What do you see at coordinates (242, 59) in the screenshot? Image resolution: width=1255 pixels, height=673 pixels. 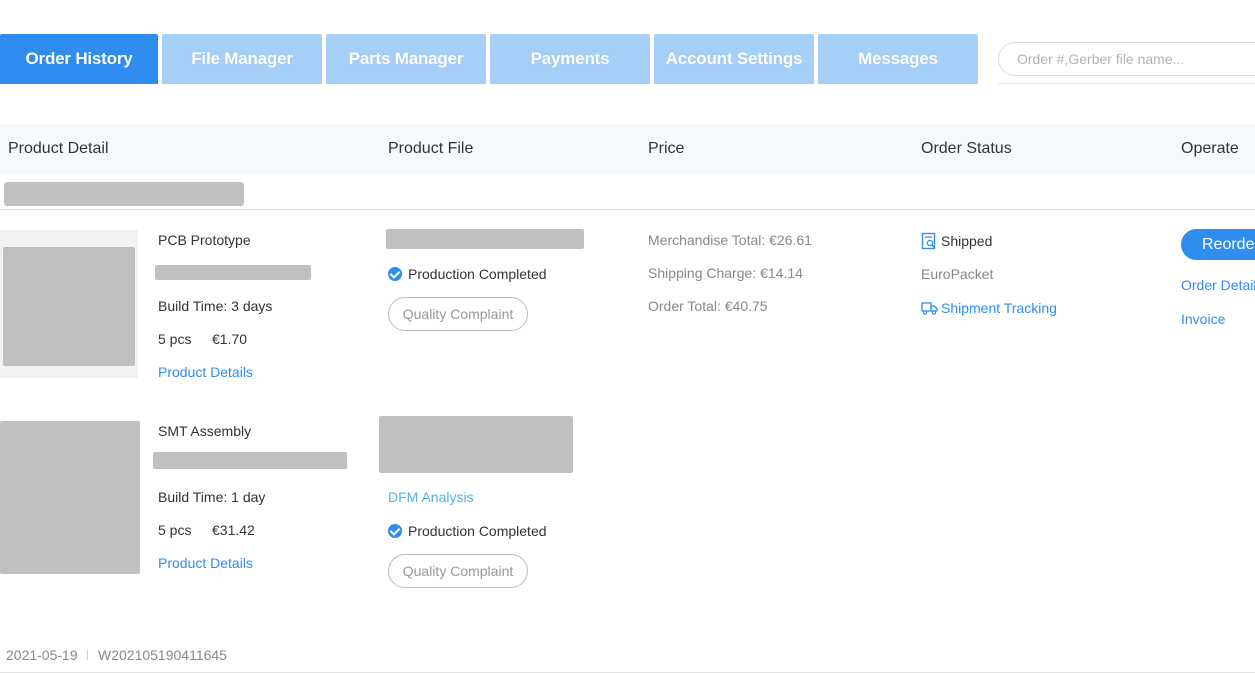 I see `tab-file-manager: File Manager` at bounding box center [242, 59].